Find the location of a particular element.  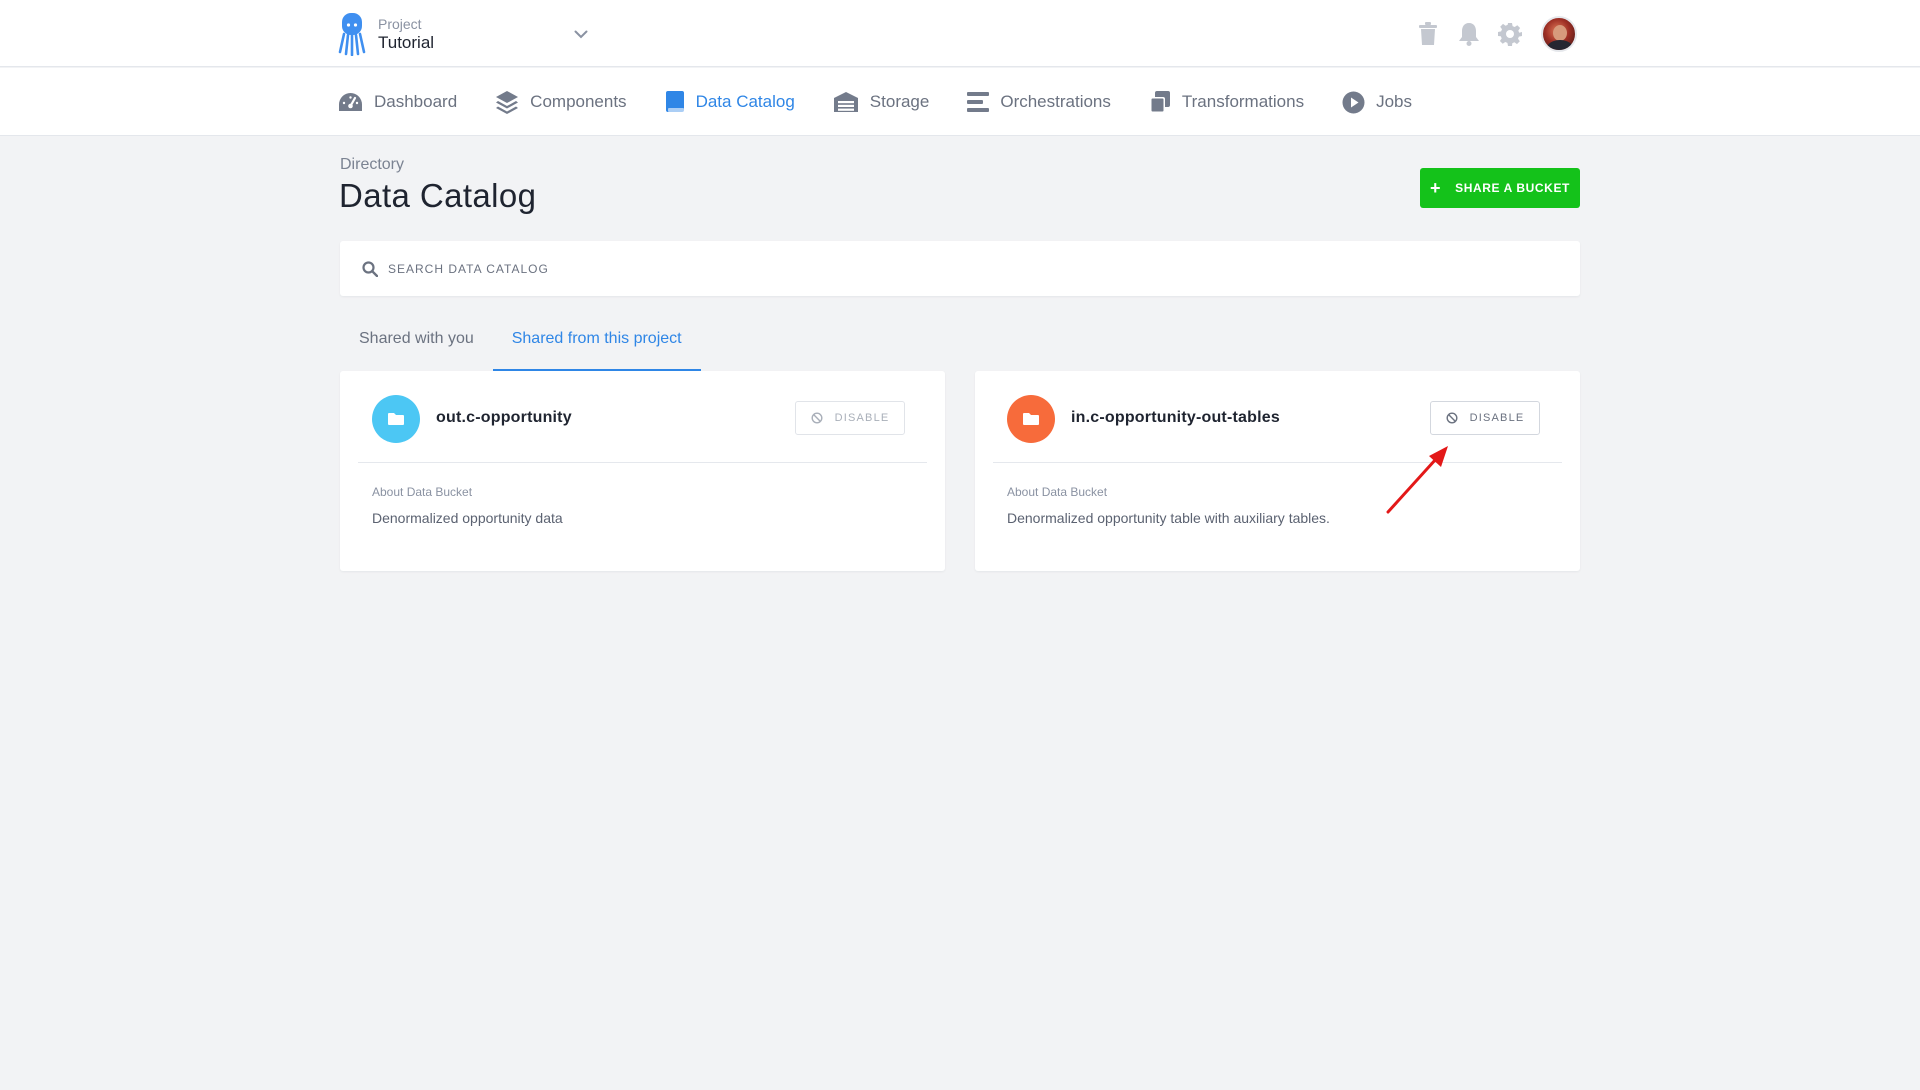

nav-label-components: Components is located at coordinates (578, 101).